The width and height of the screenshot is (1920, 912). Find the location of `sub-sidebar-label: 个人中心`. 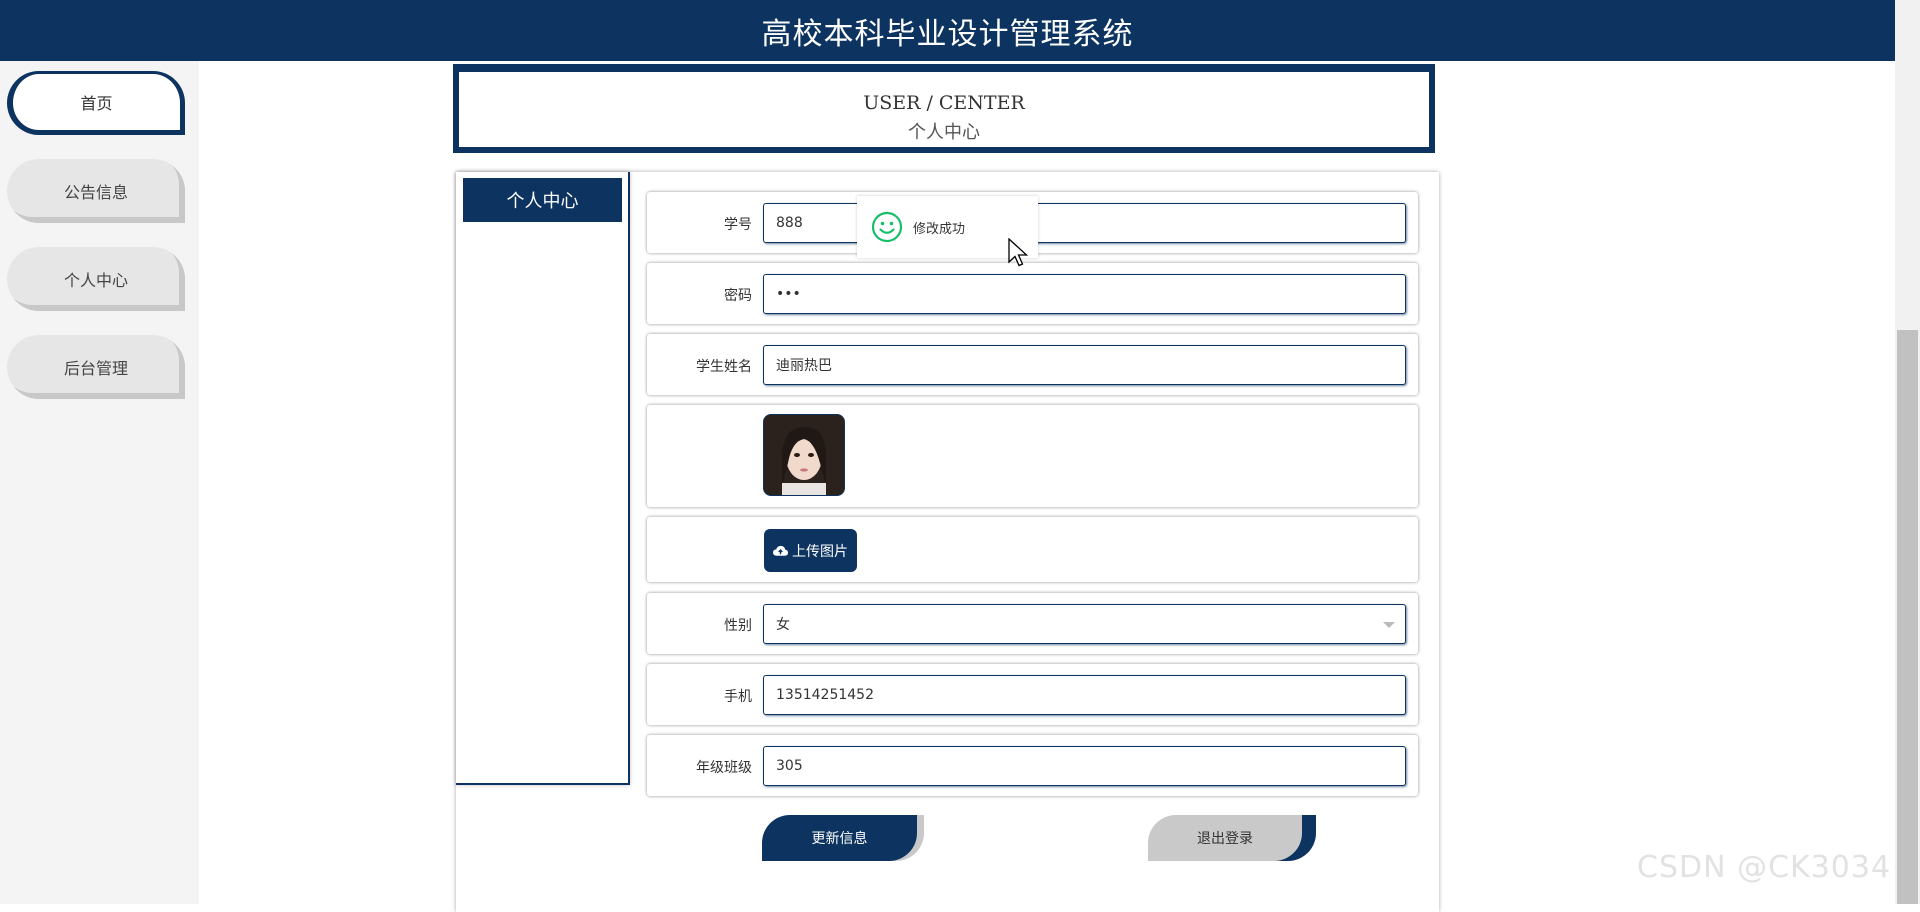

sub-sidebar-label: 个人中心 is located at coordinates (542, 201).